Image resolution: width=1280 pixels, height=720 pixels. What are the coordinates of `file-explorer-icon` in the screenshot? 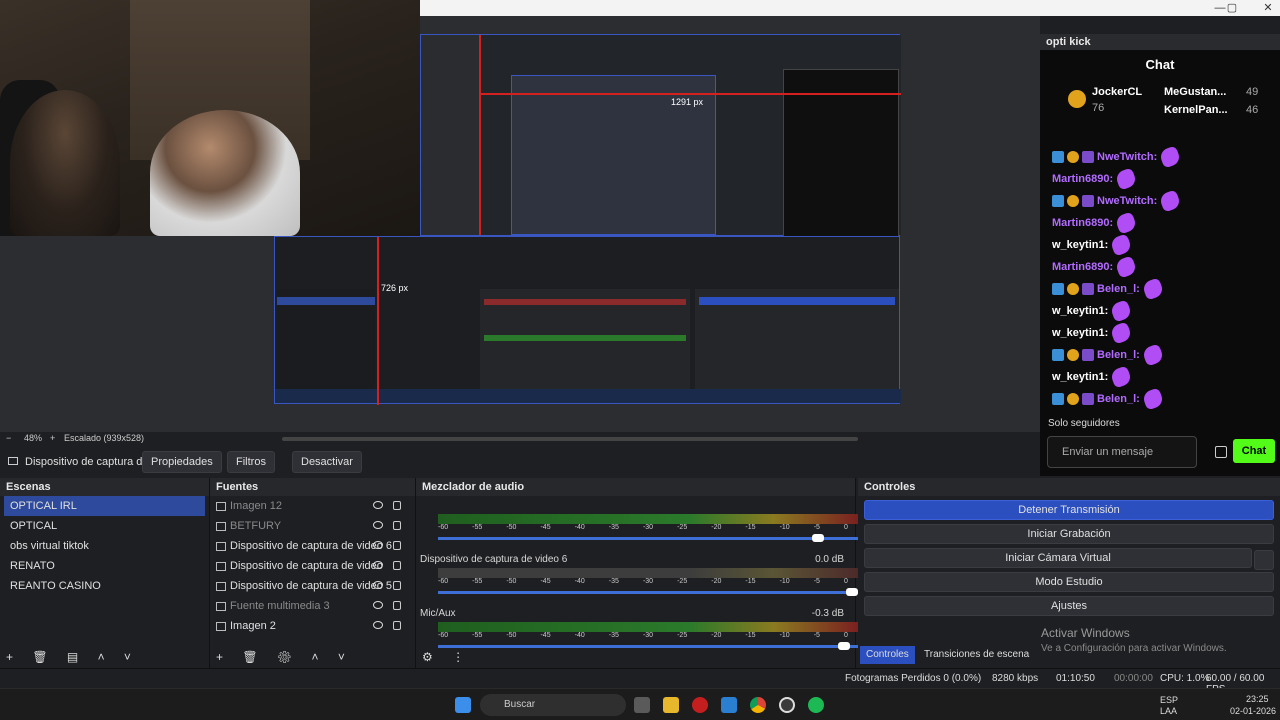 It's located at (671, 705).